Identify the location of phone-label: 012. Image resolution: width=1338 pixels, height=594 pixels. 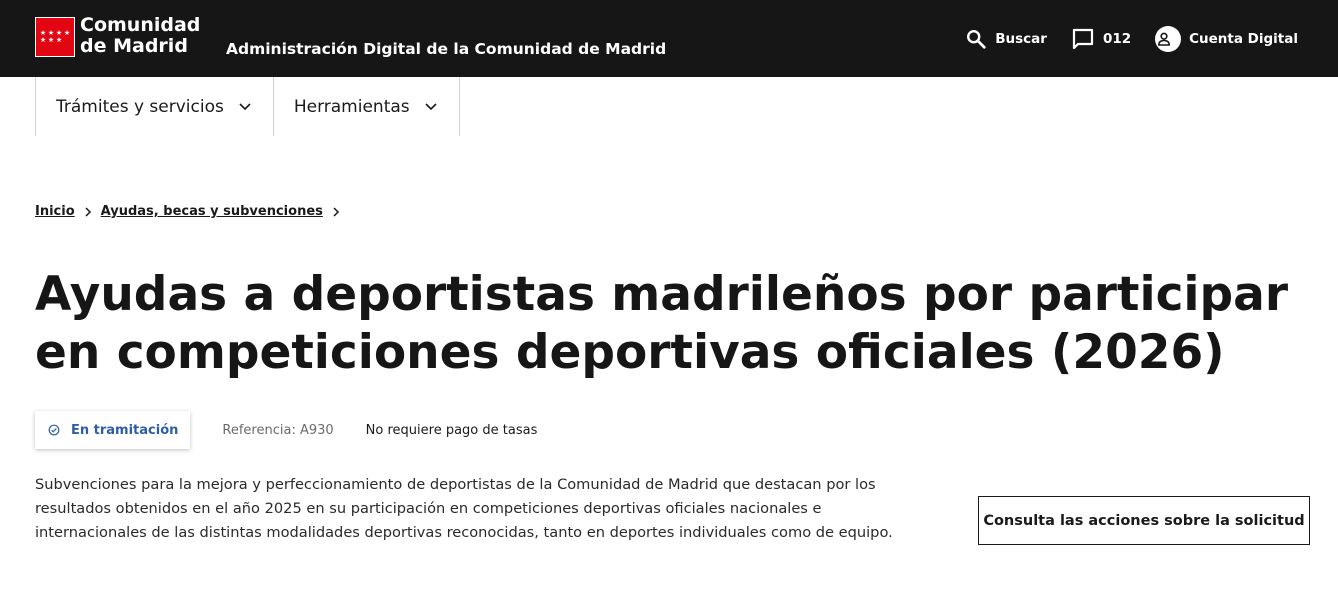
(1117, 39).